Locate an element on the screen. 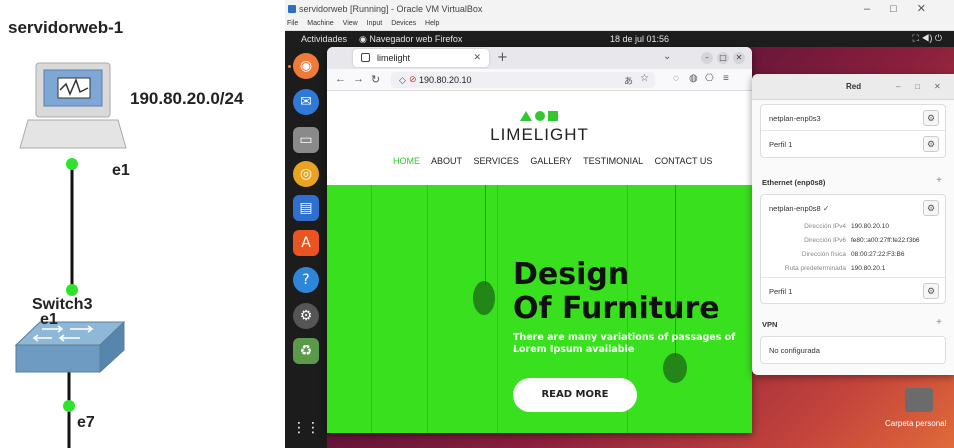  read-more-button: READ MORE is located at coordinates (575, 395).